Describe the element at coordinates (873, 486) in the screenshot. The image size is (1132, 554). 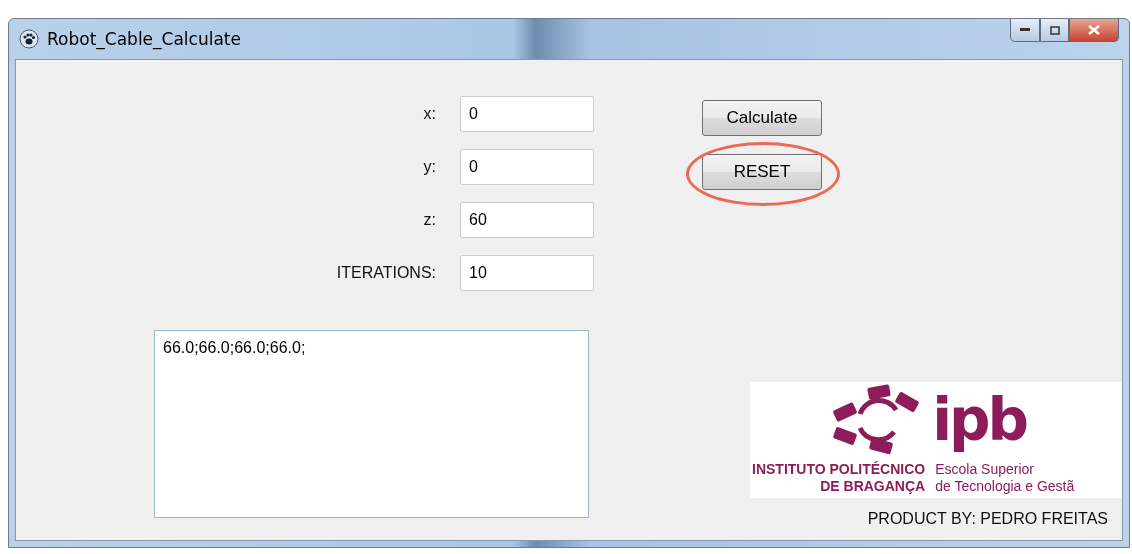
I see `institute-name: DE BRAGANÇA` at that location.